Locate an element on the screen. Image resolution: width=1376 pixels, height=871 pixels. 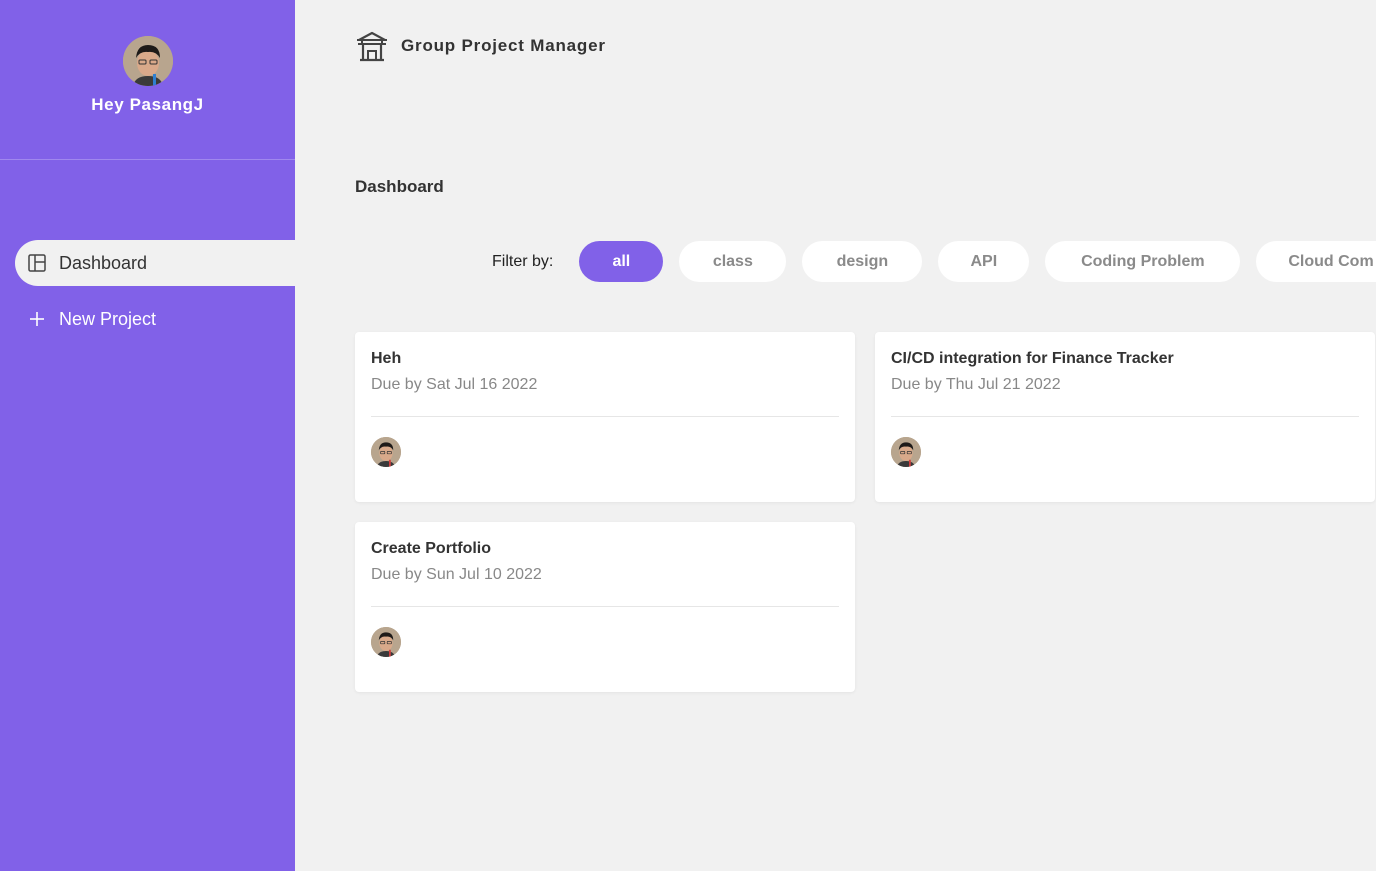
project-title: Heh is located at coordinates (386, 358).